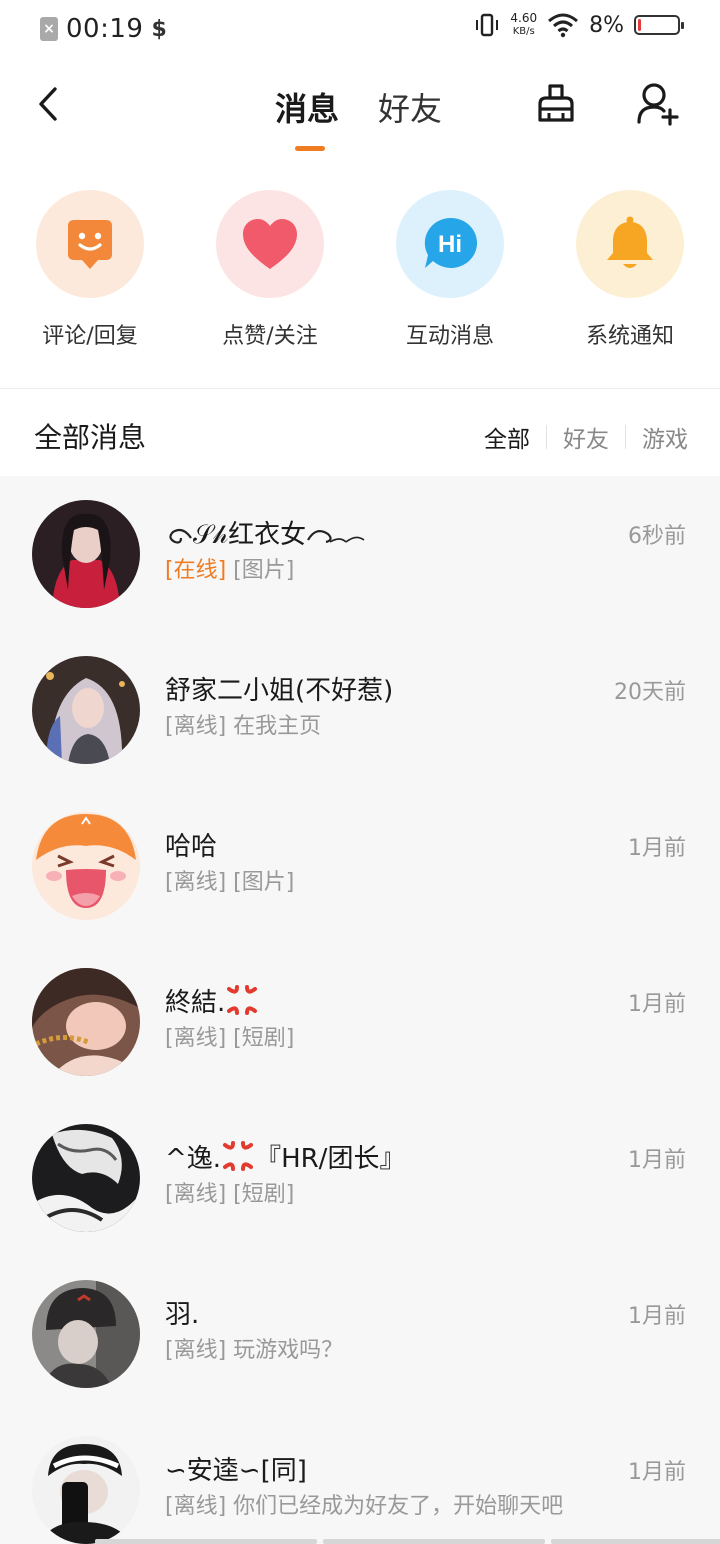  I want to click on active-tab-indicator, so click(310, 148).